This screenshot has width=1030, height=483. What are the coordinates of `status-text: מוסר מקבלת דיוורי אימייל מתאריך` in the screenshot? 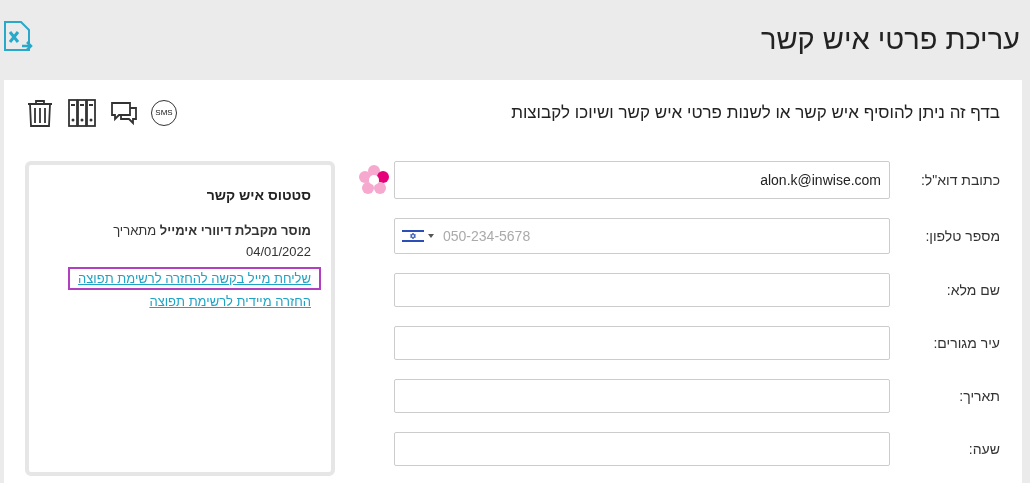 It's located at (211, 230).